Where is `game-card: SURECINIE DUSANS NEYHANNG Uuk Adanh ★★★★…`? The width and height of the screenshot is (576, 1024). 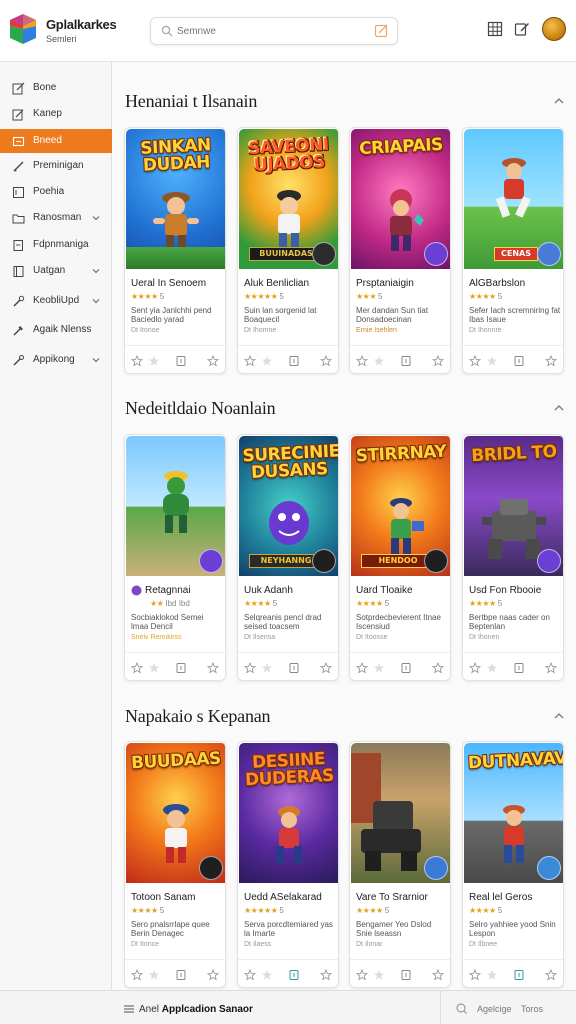 game-card: SURECINIE DUSANS NEYHANNG Uuk Adanh ★★★★… is located at coordinates (288, 557).